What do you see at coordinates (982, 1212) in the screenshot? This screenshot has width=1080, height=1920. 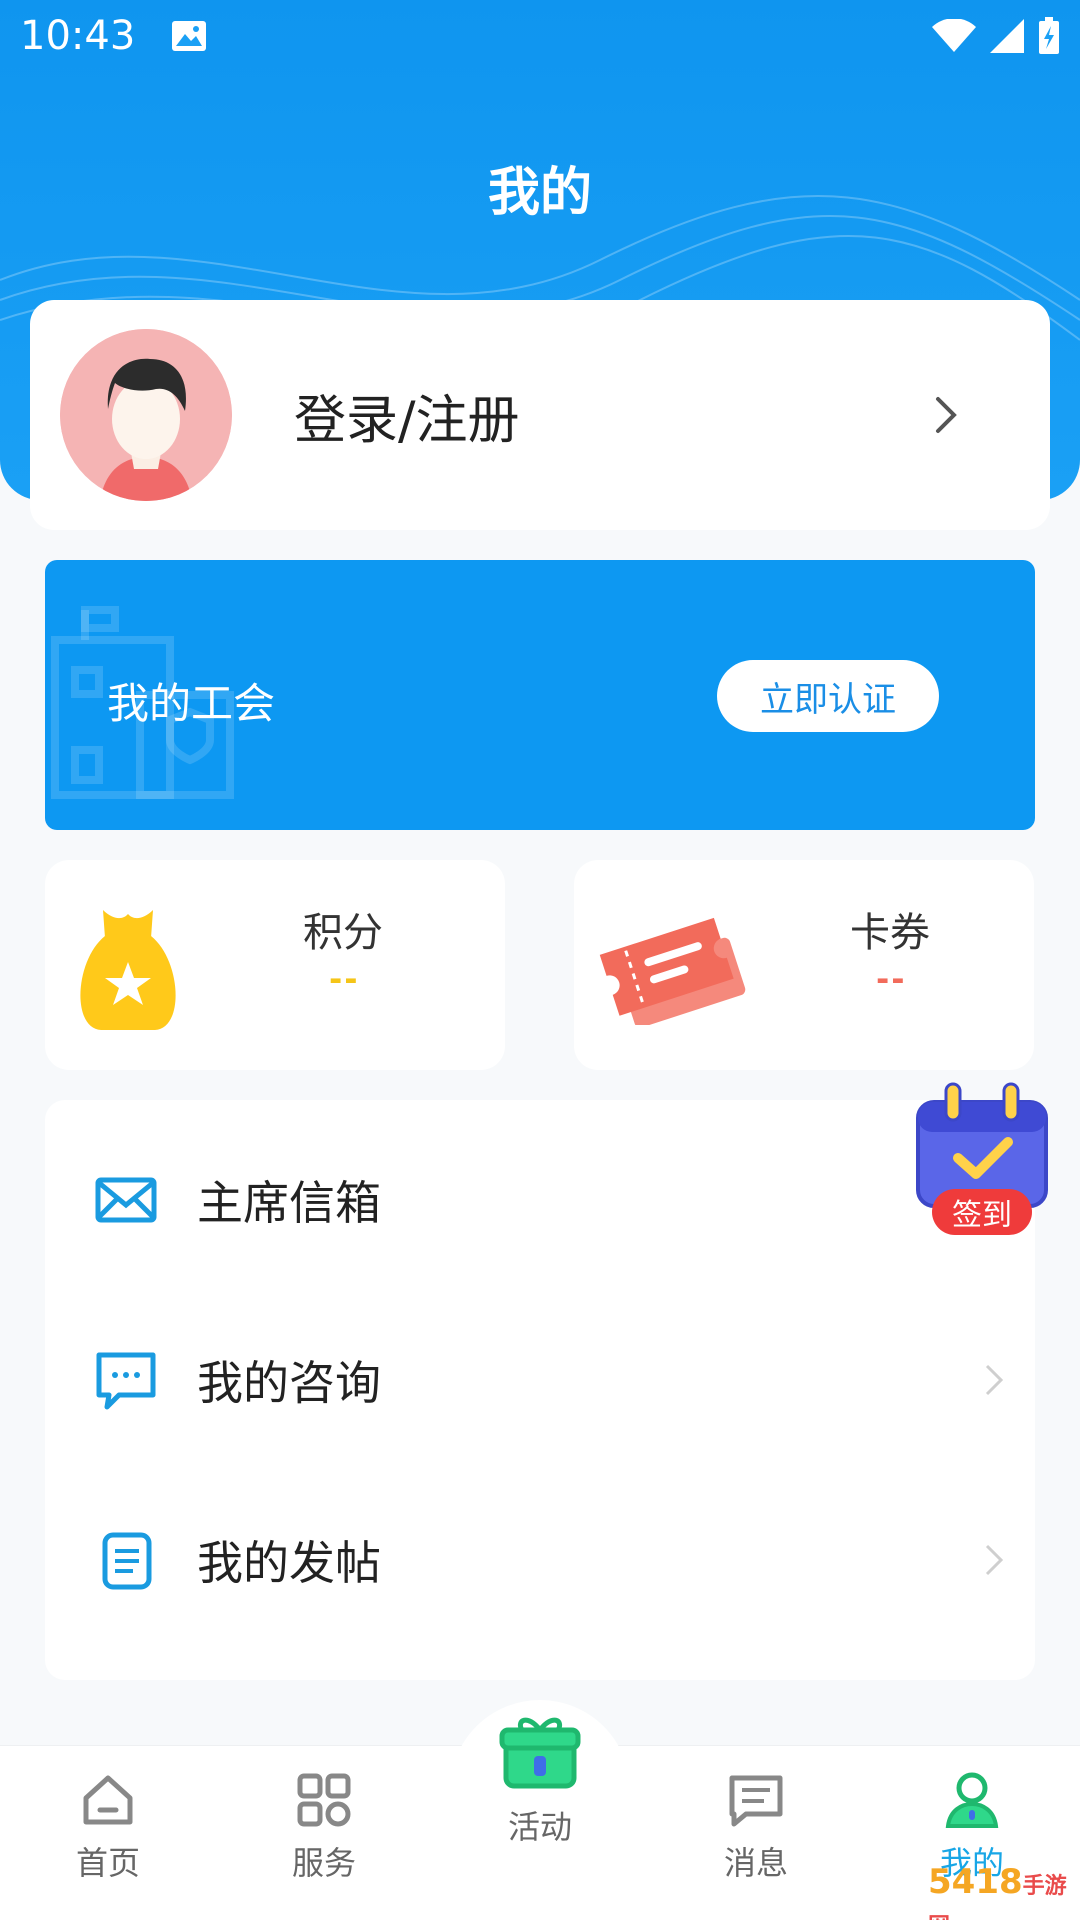 I see `checkin-label: 签到` at bounding box center [982, 1212].